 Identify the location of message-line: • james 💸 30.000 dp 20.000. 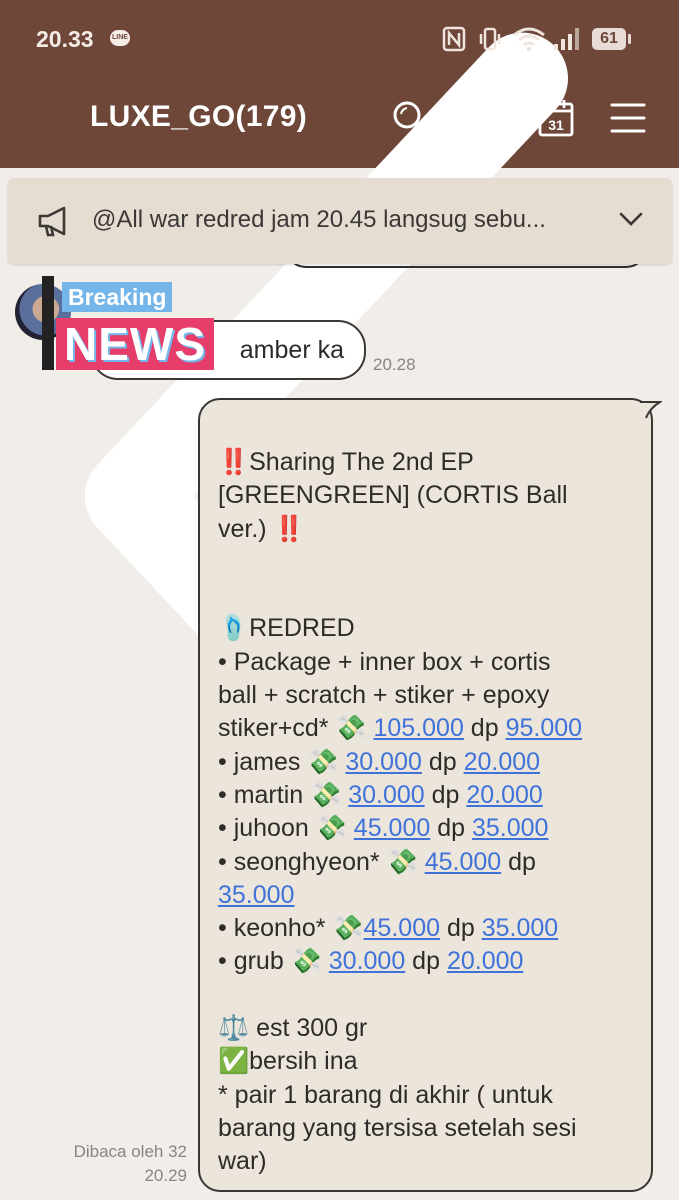
(428, 762).